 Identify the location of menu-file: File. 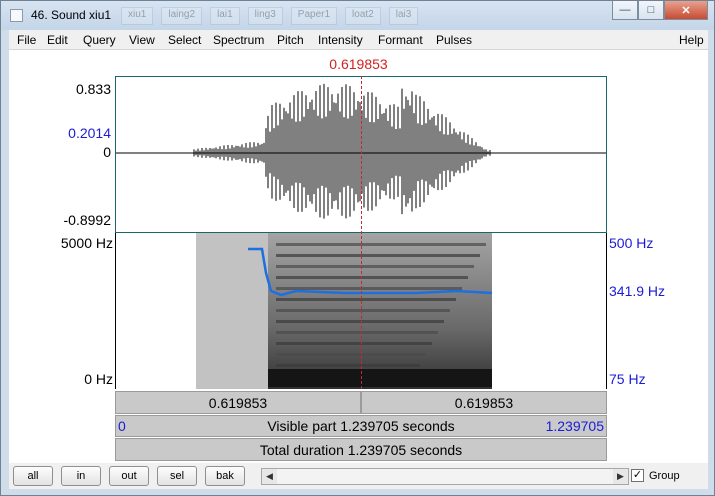
(26, 40).